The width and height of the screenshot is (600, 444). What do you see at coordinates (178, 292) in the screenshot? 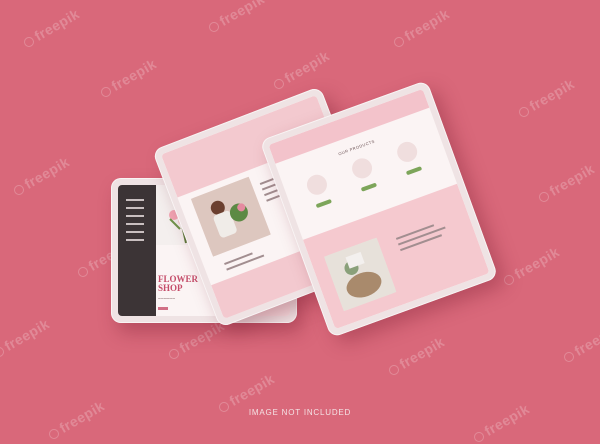
I see `flower-shop-heading: FLOWER SHOP ~~~~~~` at bounding box center [178, 292].